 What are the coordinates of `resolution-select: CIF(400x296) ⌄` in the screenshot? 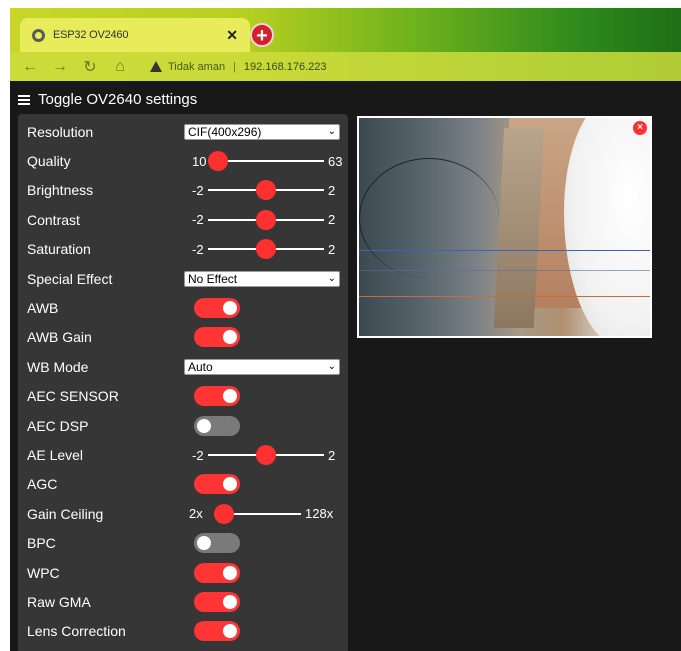 It's located at (262, 131).